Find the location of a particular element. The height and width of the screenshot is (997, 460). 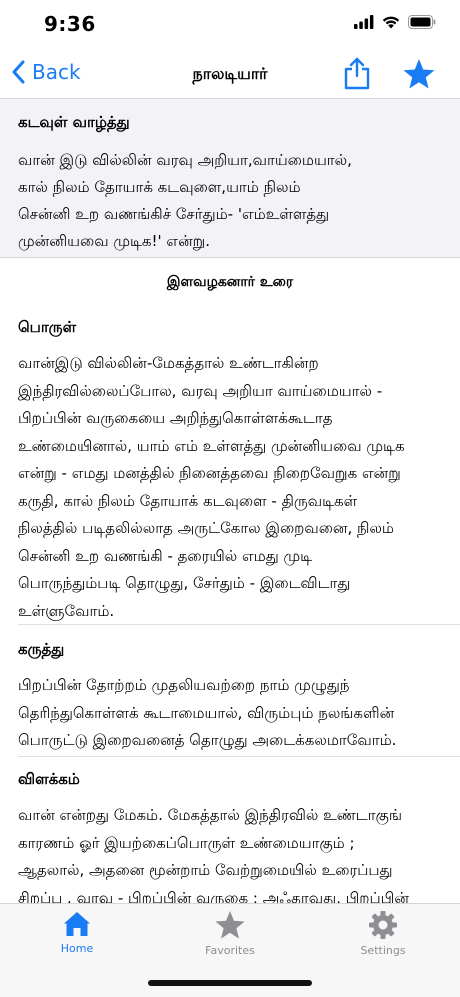

text-line: உள்ளுவோம். is located at coordinates (66, 610).